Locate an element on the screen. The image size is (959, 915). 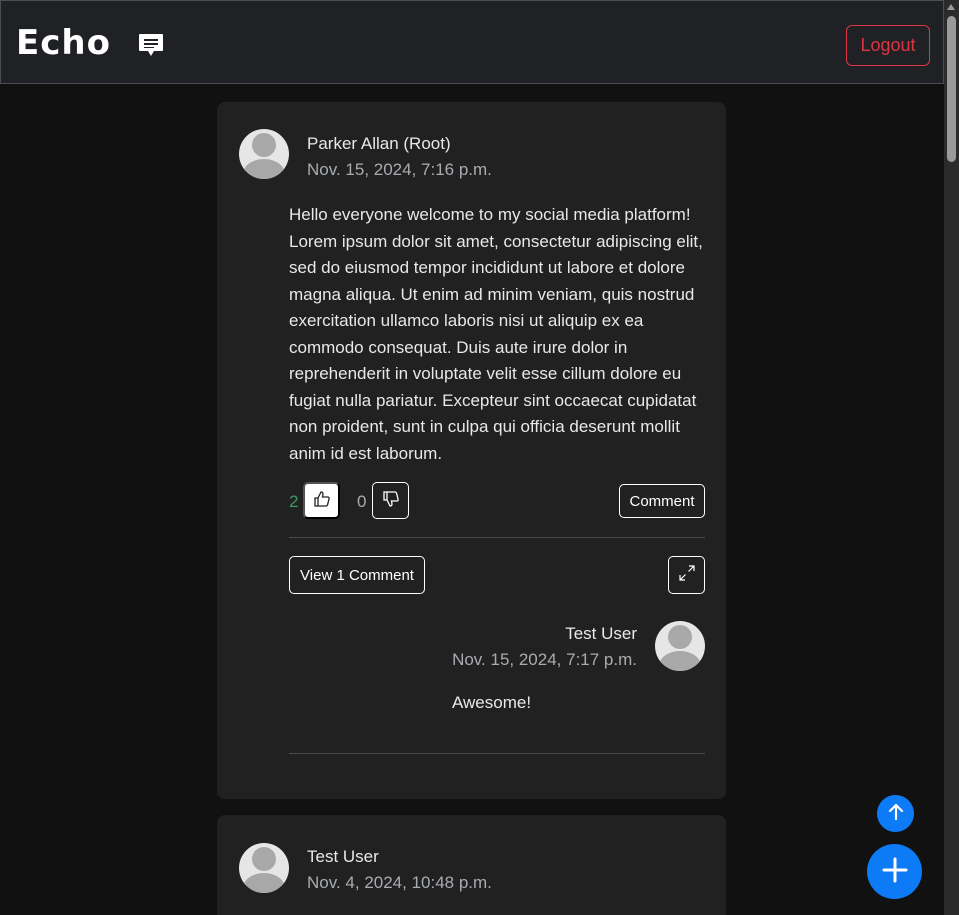
scroll-up-arrow-icon is located at coordinates (951, 7).